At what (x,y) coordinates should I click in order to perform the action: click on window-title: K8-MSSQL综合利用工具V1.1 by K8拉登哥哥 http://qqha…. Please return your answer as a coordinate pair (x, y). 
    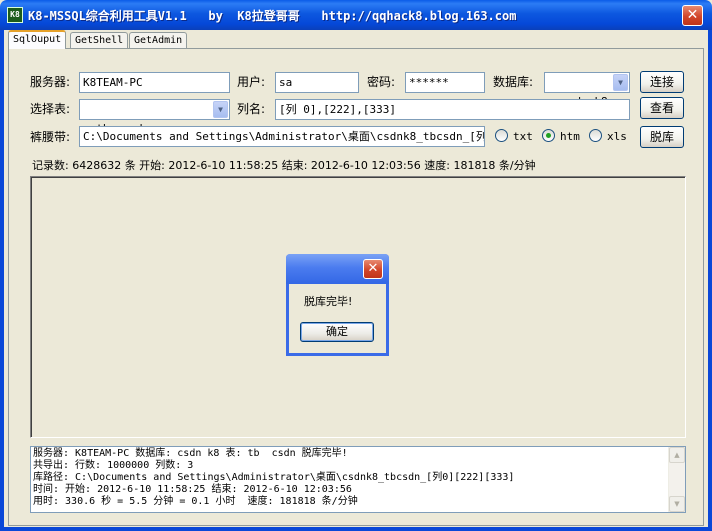
    Looking at the image, I should click on (272, 16).